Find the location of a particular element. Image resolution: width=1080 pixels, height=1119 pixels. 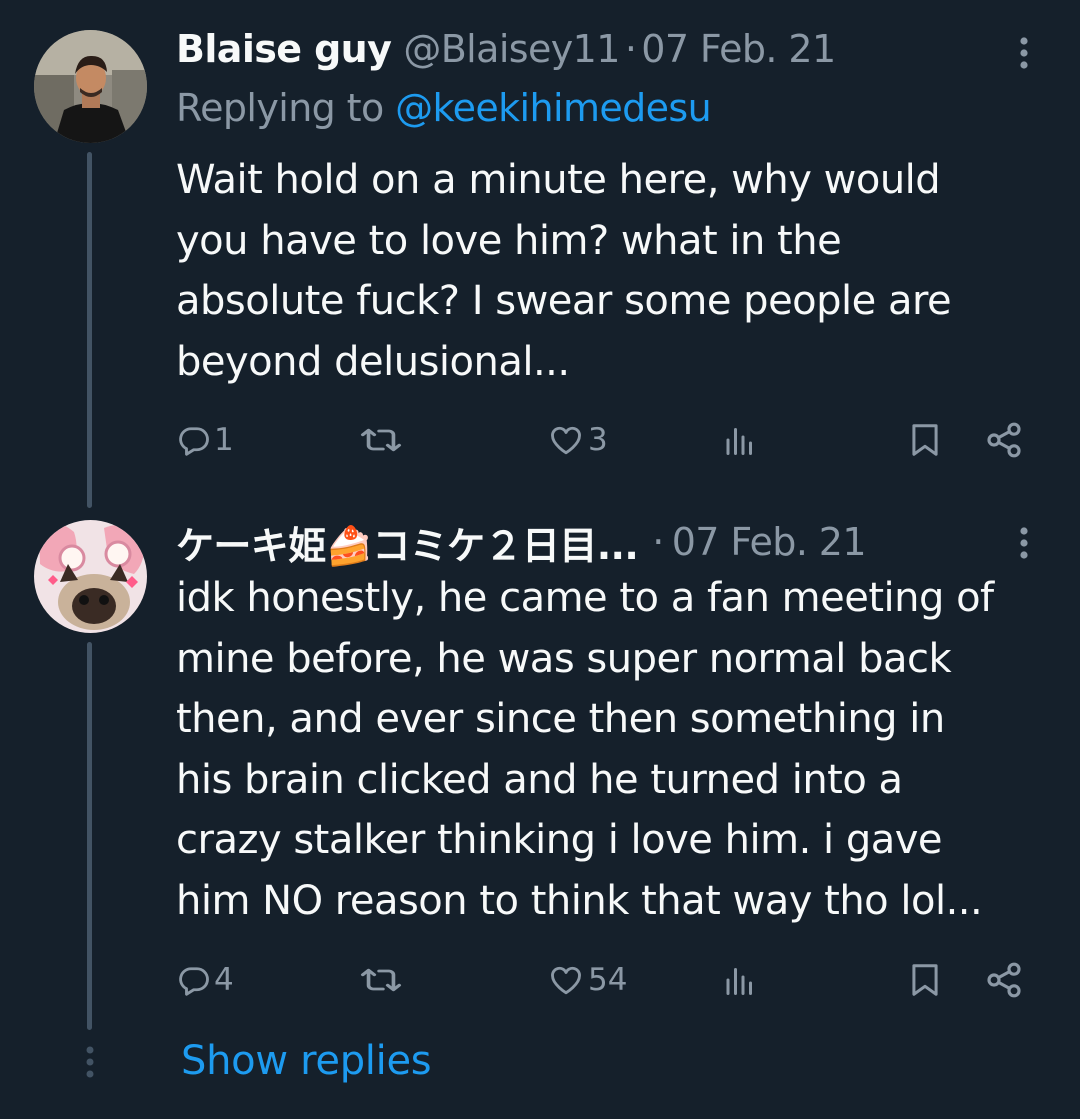

tweet-header: Blaise guy @Blaisey11 · 07 Feb. 21 is located at coordinates (506, 49).